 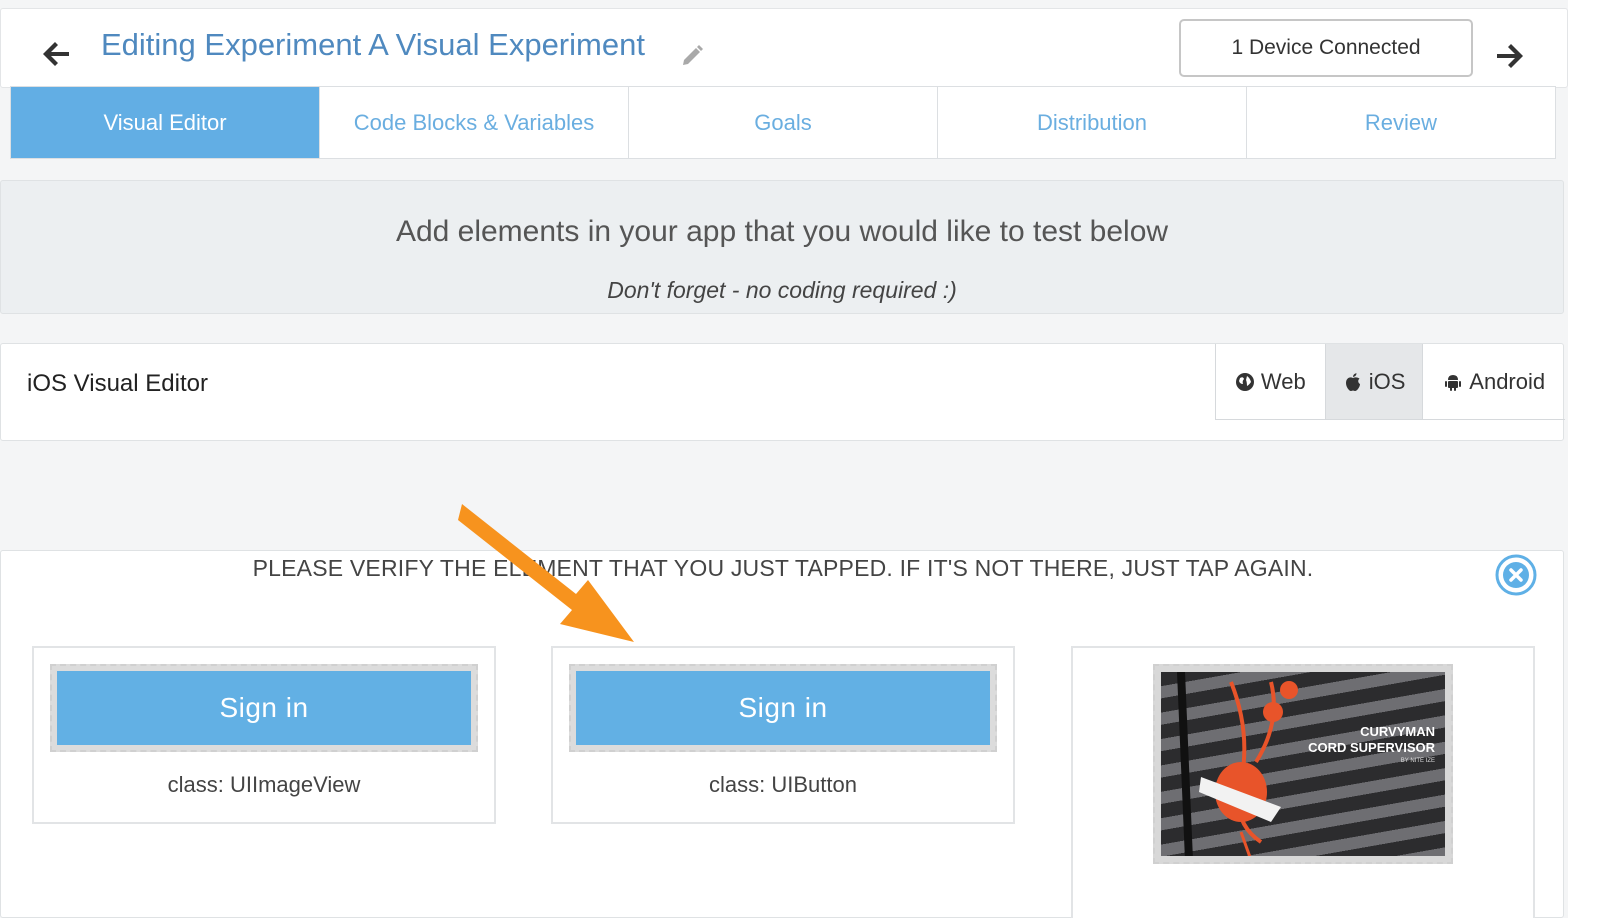 What do you see at coordinates (1326, 48) in the screenshot?
I see `device-connected-button: 1 Device Connected` at bounding box center [1326, 48].